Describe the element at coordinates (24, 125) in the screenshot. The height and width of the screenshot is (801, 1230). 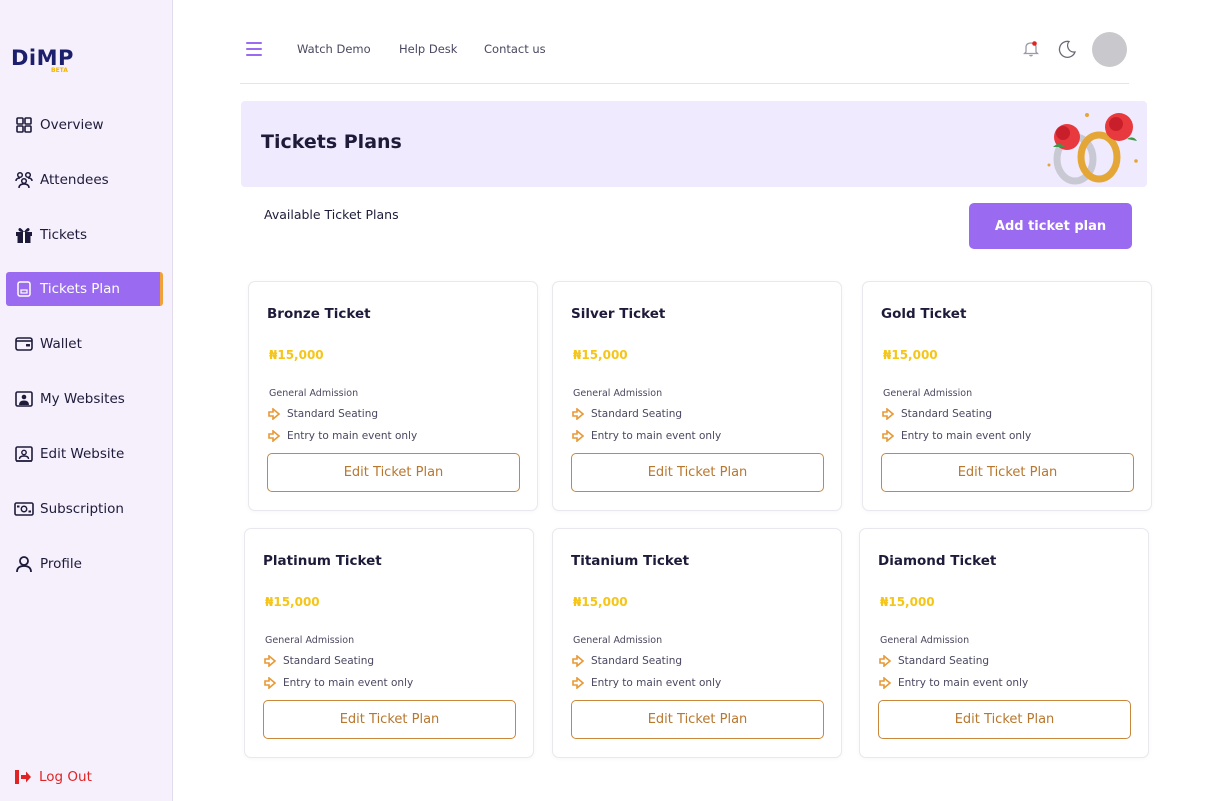
I see `grid-icon` at that location.